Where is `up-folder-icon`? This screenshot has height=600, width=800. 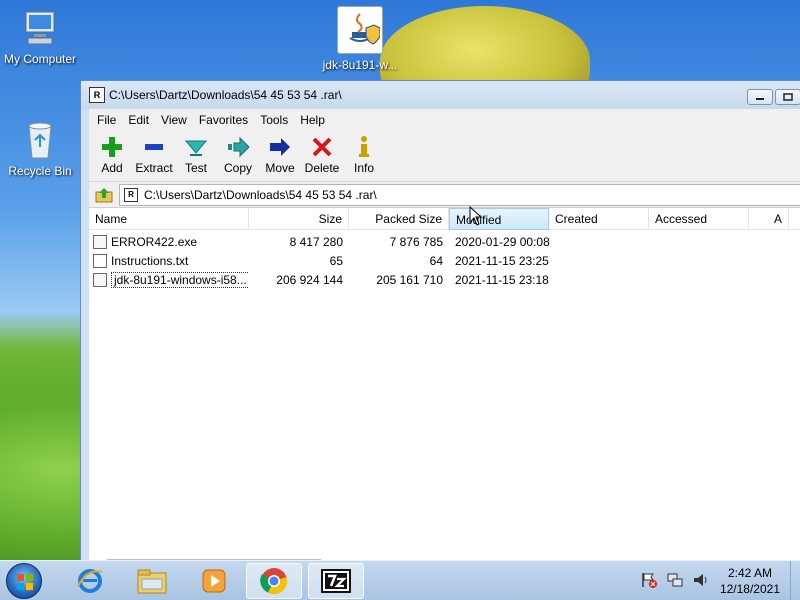 up-folder-icon is located at coordinates (104, 194).